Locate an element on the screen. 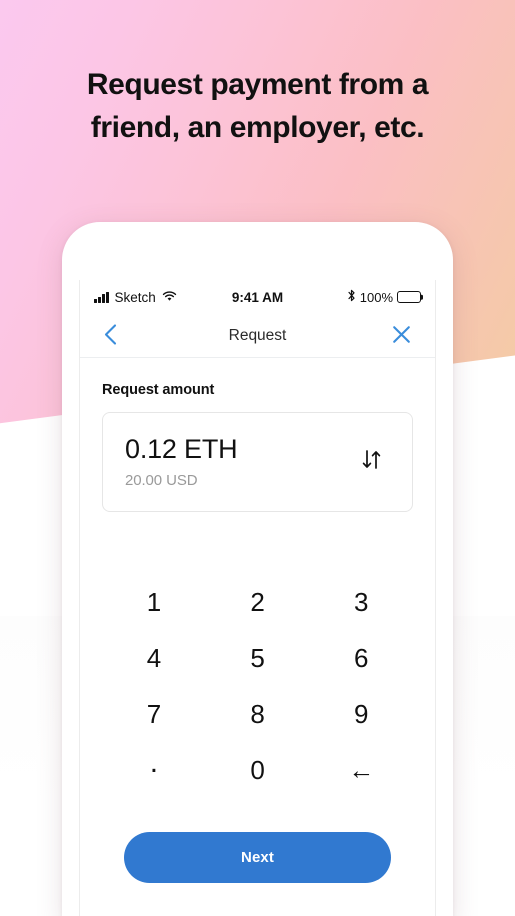 The image size is (515, 916). amount-input-card: 0.12 ETH 20.00 USD is located at coordinates (257, 462).